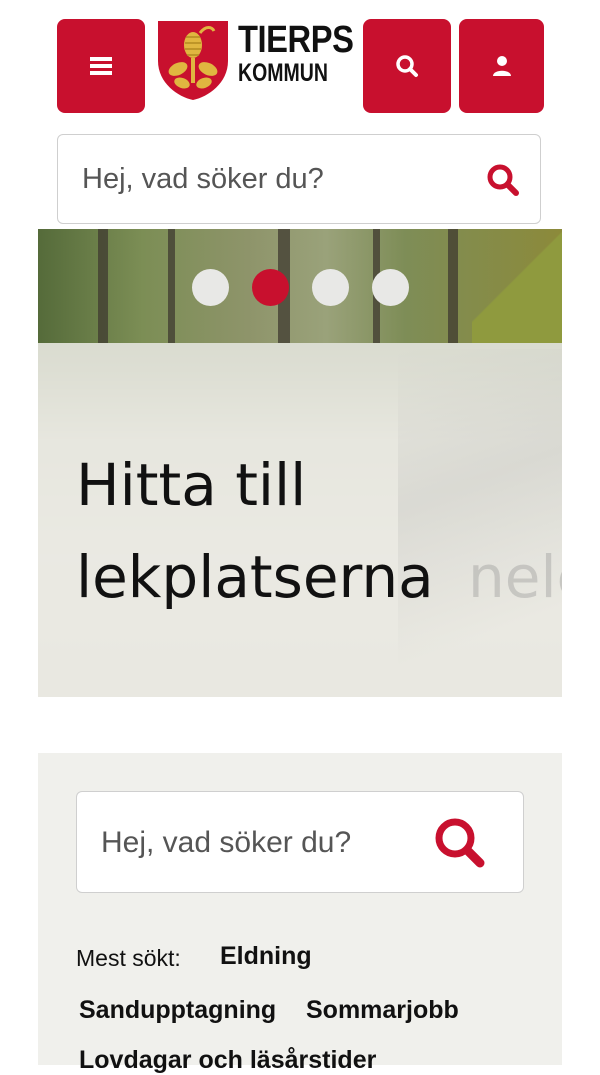 The width and height of the screenshot is (600, 1075). What do you see at coordinates (300, 287) in the screenshot?
I see `carousel-dots` at bounding box center [300, 287].